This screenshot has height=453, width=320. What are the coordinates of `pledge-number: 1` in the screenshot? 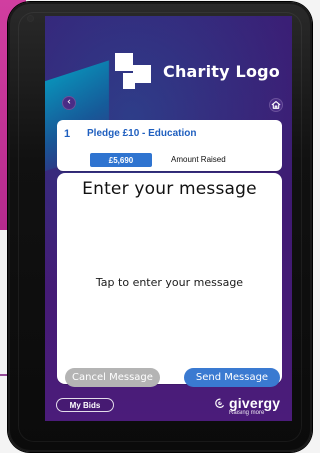 It's located at (67, 134).